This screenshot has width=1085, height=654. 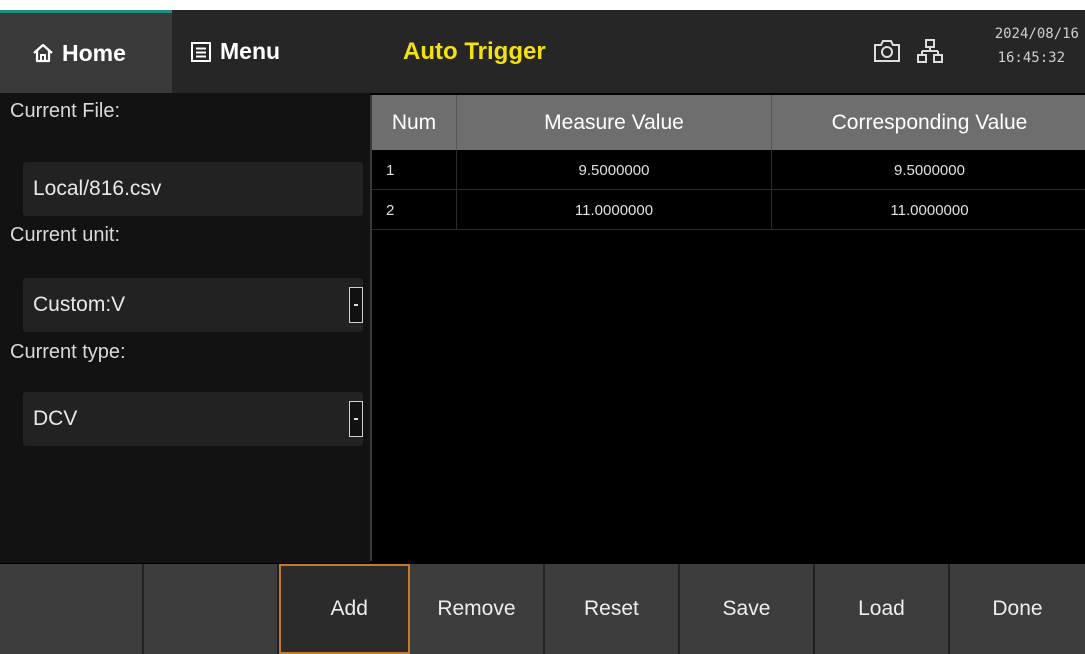 What do you see at coordinates (614, 210) in the screenshot?
I see `row-measure-value: 11.0000000` at bounding box center [614, 210].